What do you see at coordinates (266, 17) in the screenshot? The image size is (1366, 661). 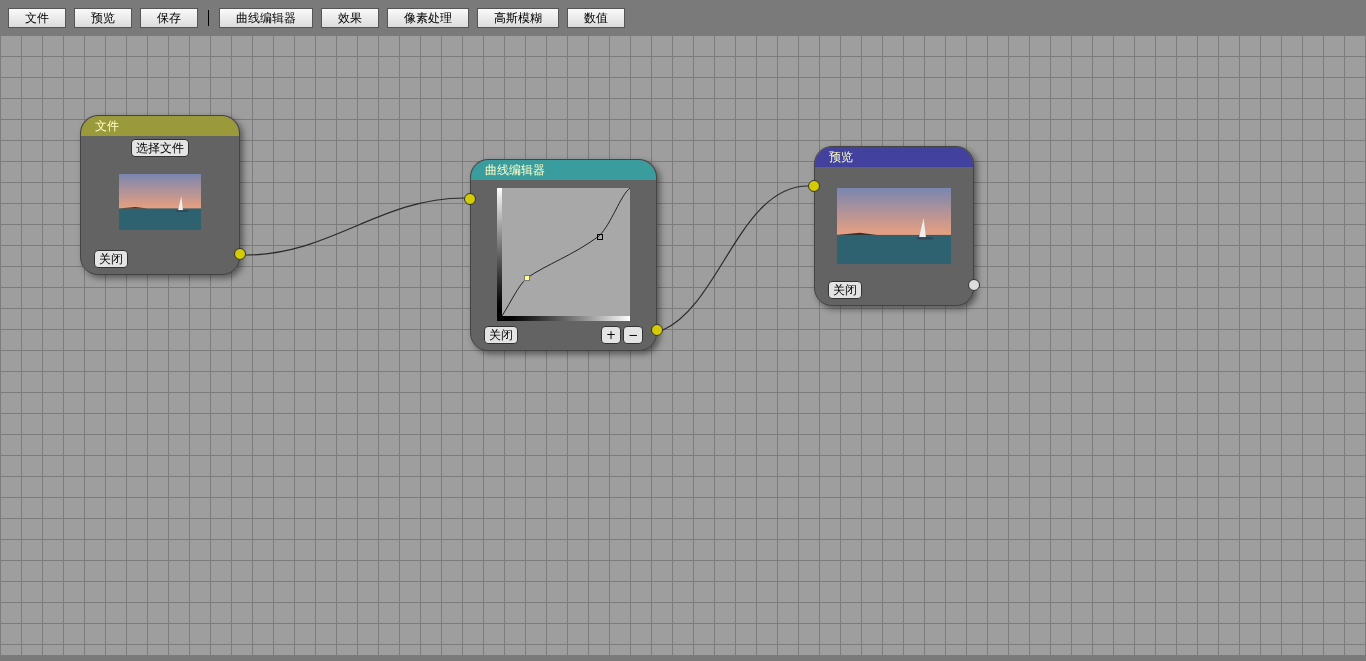 I see `toolbar-button: 曲线编辑器` at bounding box center [266, 17].